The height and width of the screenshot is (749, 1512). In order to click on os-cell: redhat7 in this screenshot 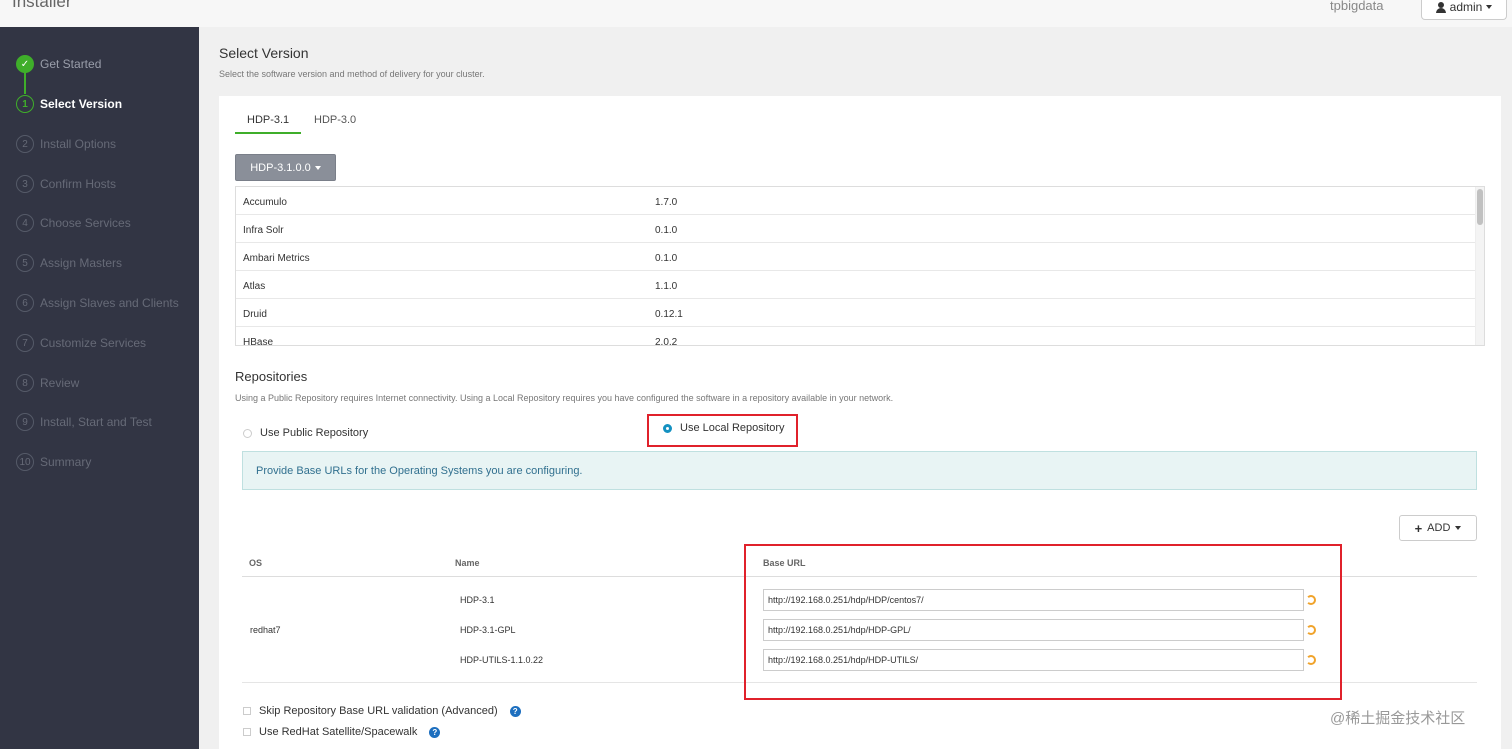, I will do `click(265, 630)`.